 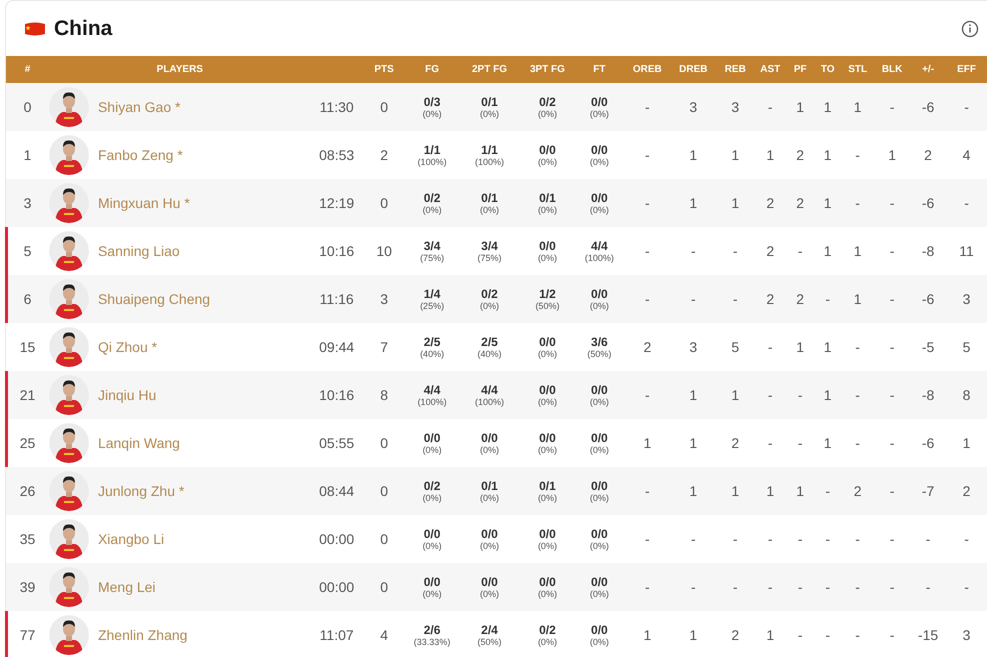 I want to click on points-cell-text: 7, so click(x=384, y=347).